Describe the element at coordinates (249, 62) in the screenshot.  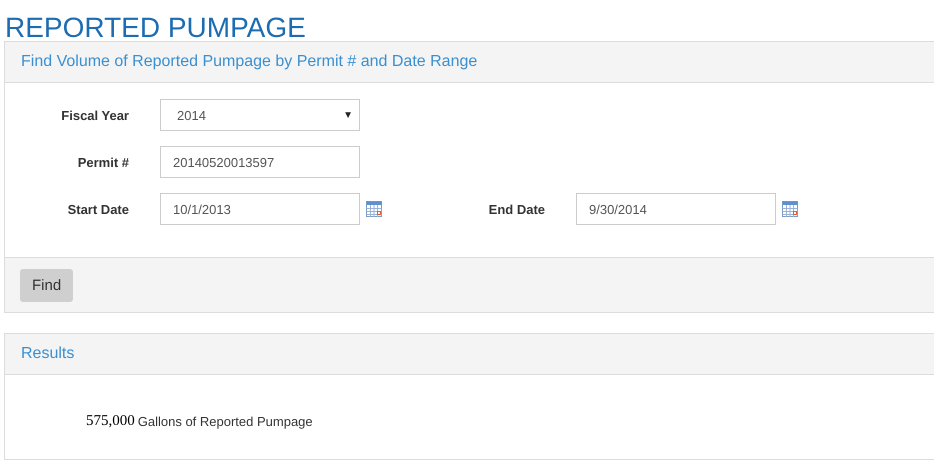
I see `panel-title: Find Volume of Reported Pumpage by Permit # and Date Range` at that location.